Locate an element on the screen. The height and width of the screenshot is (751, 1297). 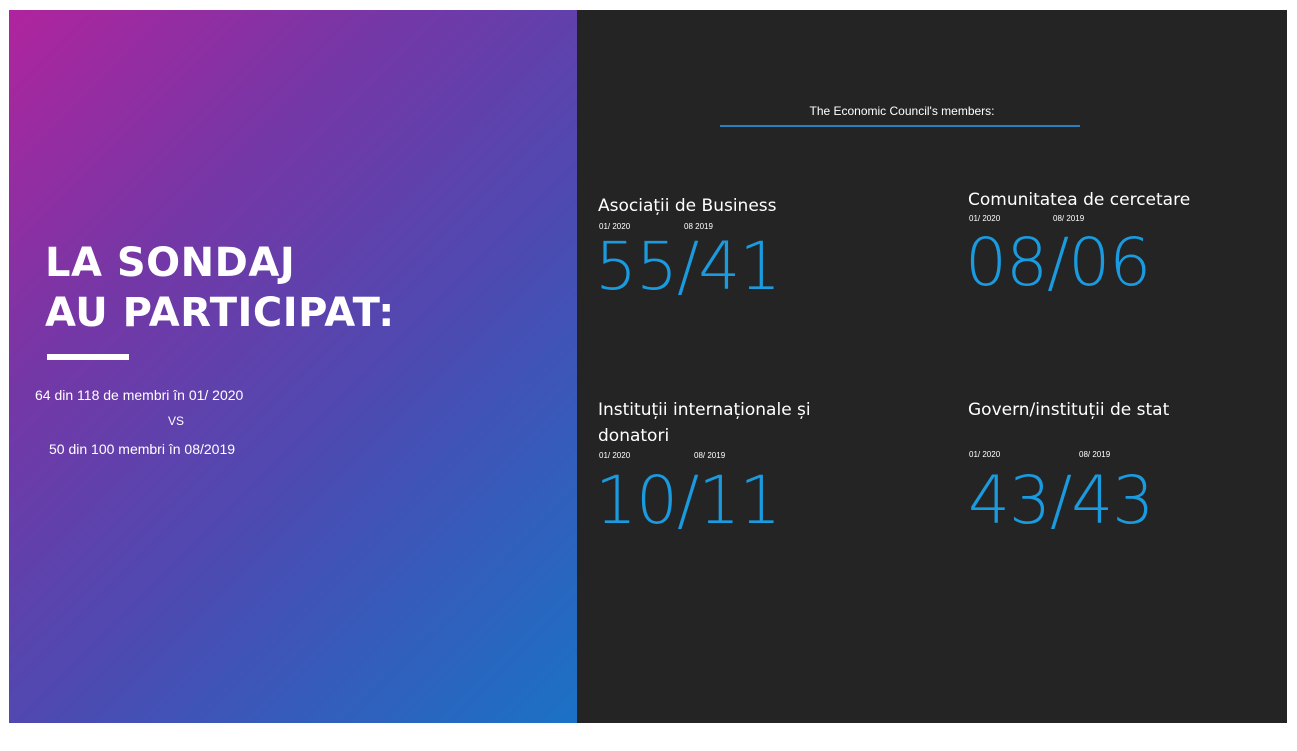
members-header: The Economic Council's members: is located at coordinates (902, 111).